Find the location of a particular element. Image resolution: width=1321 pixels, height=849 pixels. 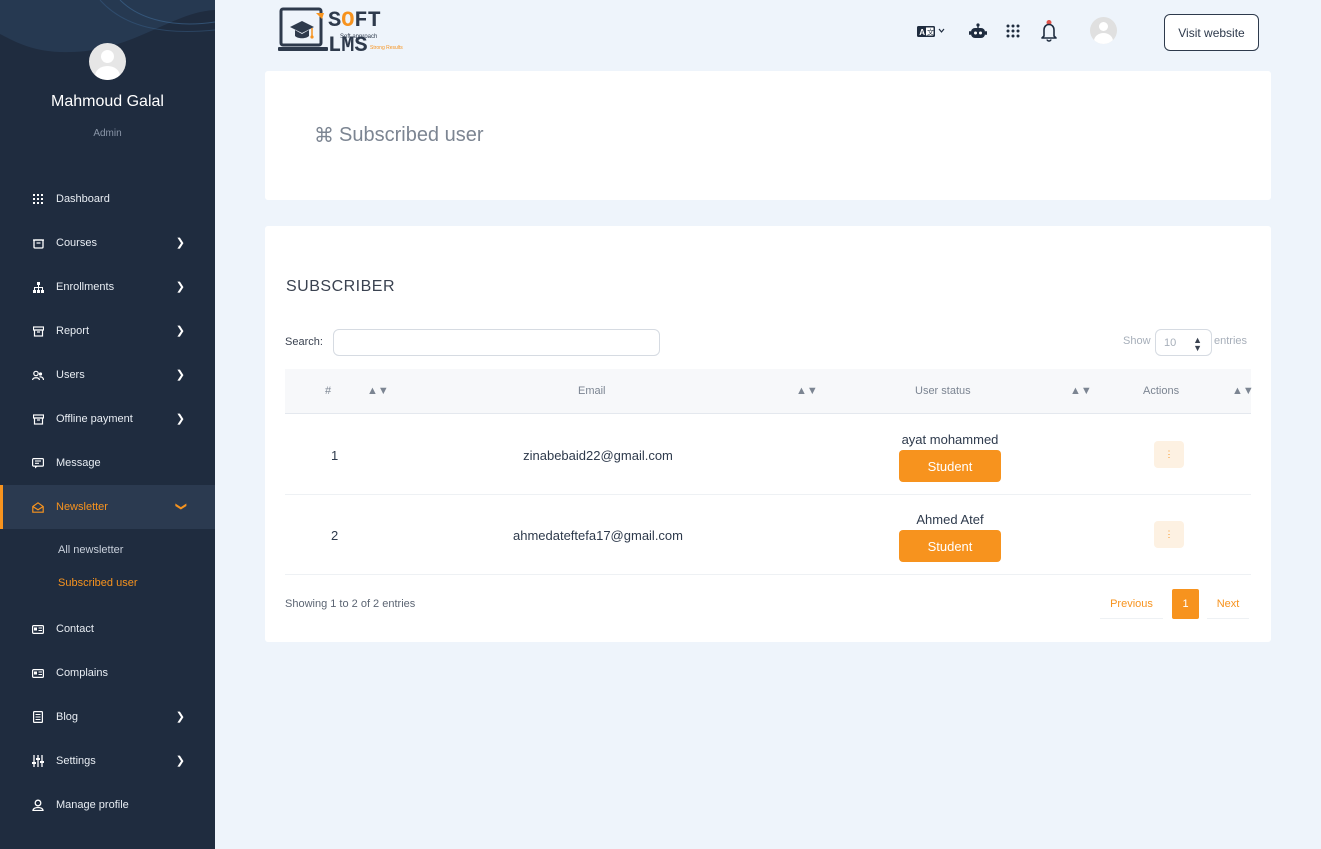

sidebar-item-blog: Blog ❯ is located at coordinates (107, 717).